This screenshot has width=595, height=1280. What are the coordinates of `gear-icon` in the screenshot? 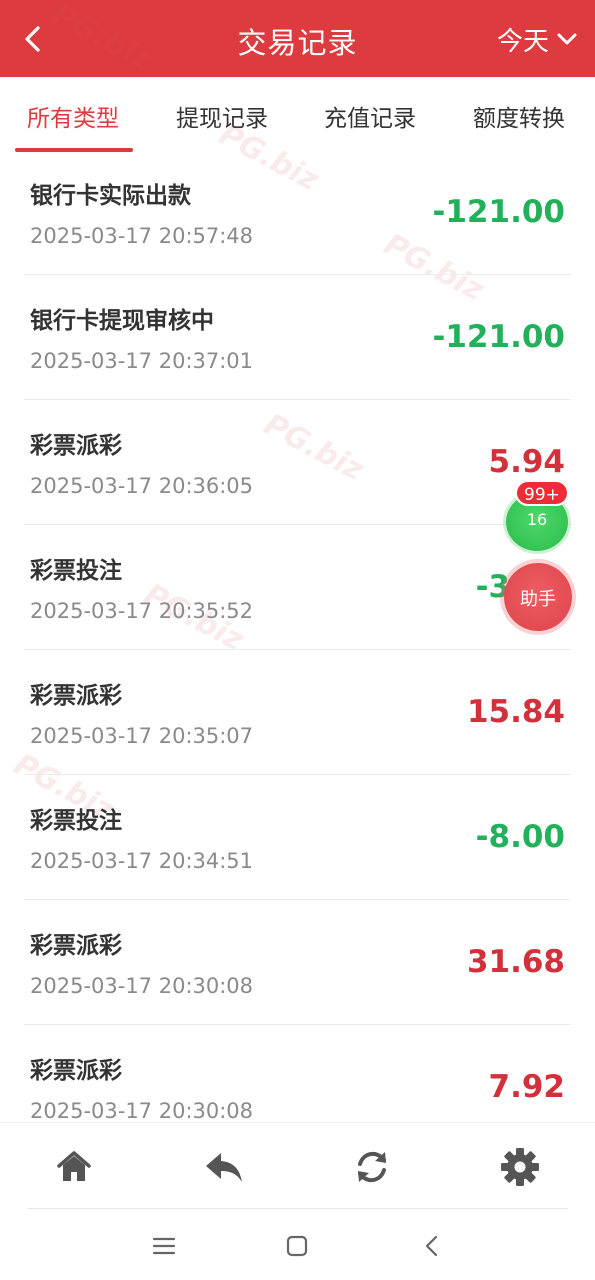 It's located at (520, 1167).